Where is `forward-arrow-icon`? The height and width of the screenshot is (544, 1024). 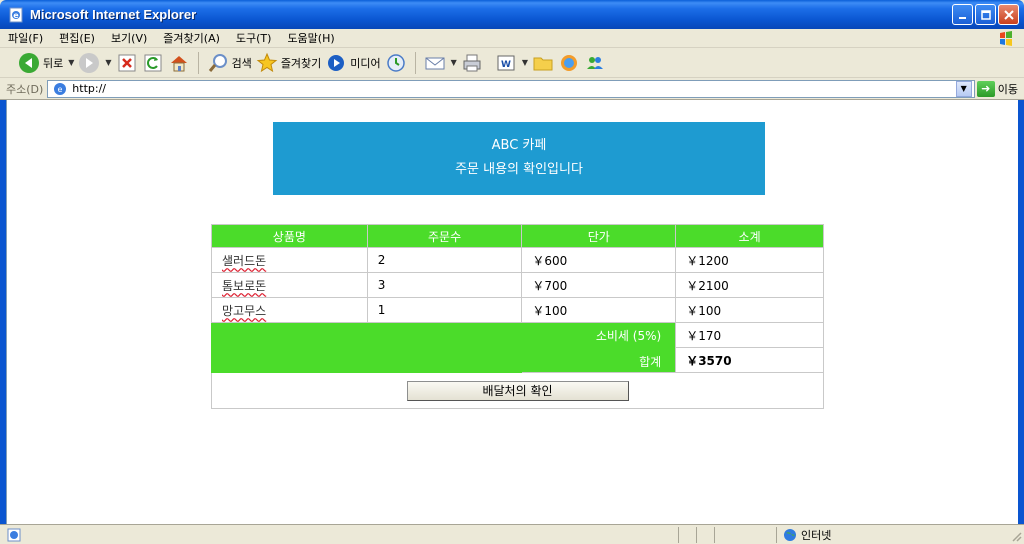 forward-arrow-icon is located at coordinates (89, 62).